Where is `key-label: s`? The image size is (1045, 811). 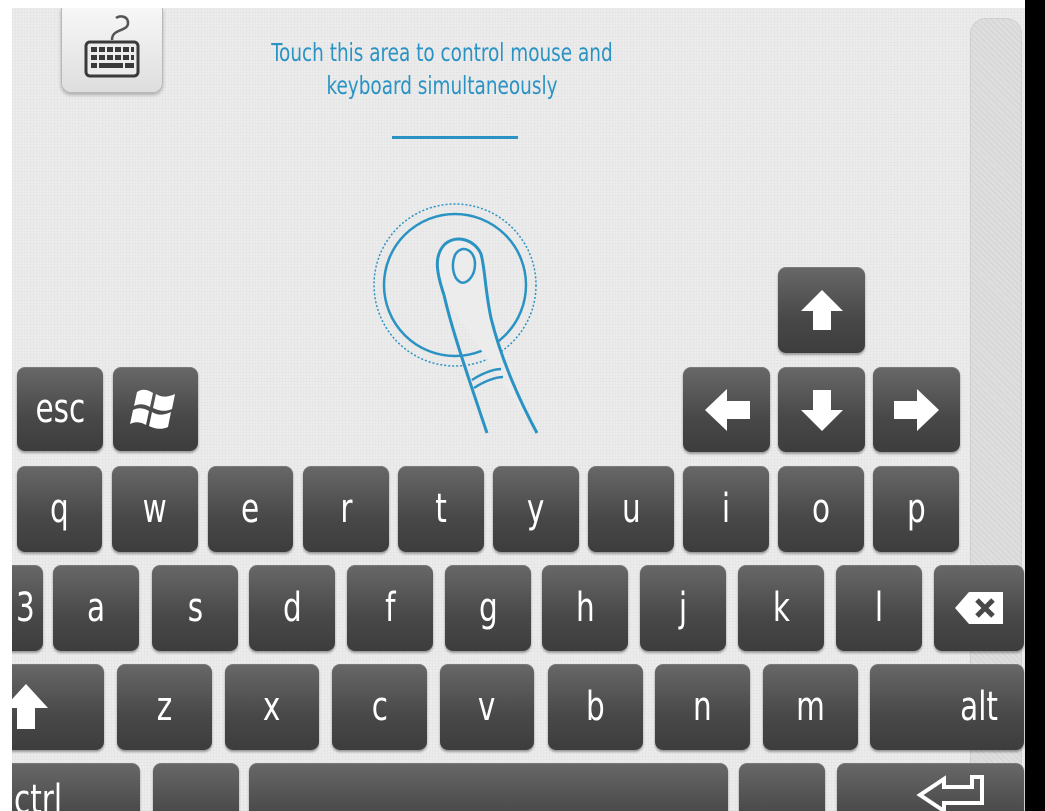 key-label: s is located at coordinates (195, 608).